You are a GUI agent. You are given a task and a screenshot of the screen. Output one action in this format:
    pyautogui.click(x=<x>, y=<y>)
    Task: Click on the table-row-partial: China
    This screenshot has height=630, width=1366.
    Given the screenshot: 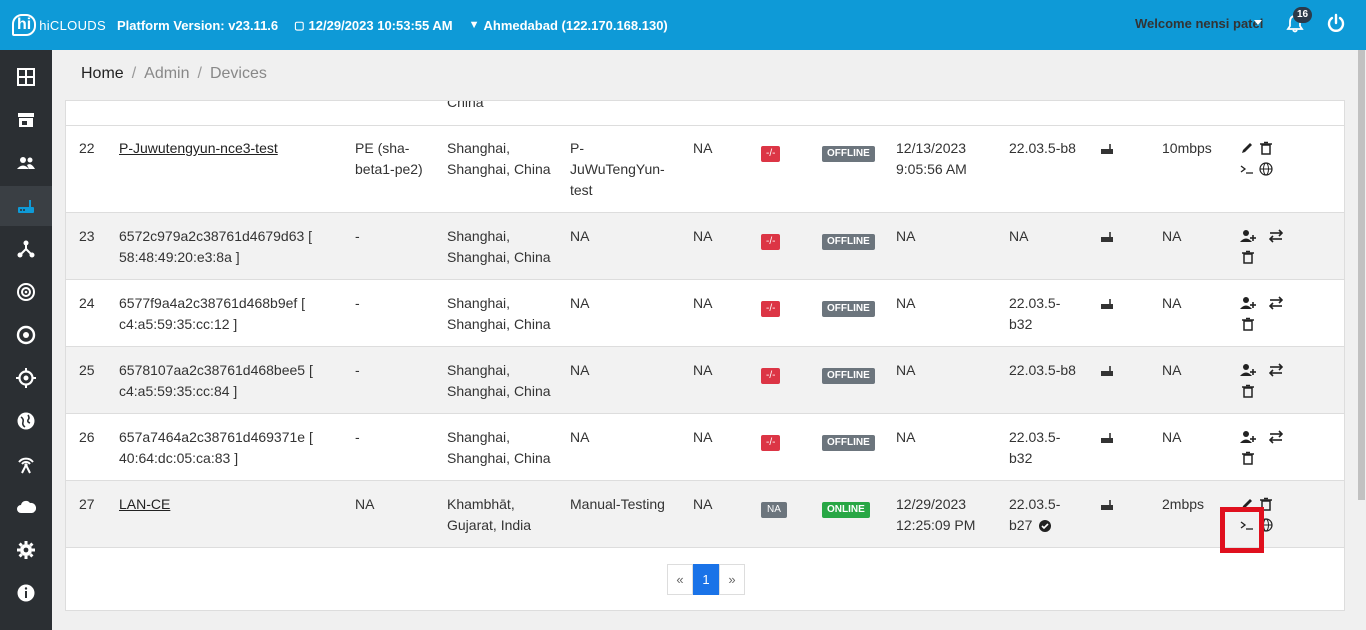 What is the action you would take?
    pyautogui.click(x=705, y=113)
    